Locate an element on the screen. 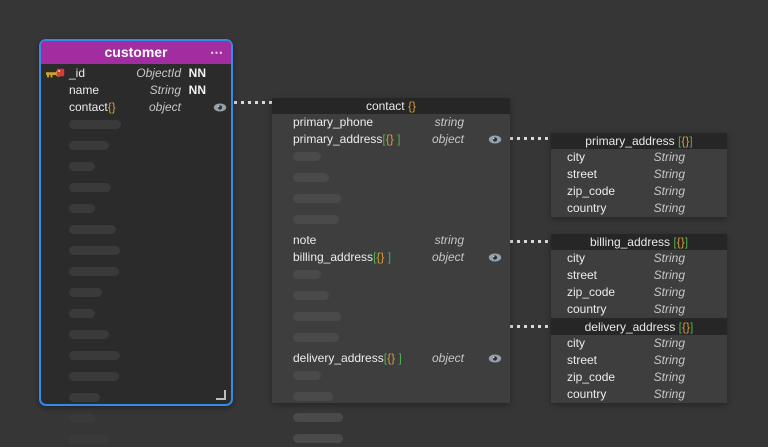 This screenshot has height=447, width=768. field-name: name is located at coordinates (84, 90).